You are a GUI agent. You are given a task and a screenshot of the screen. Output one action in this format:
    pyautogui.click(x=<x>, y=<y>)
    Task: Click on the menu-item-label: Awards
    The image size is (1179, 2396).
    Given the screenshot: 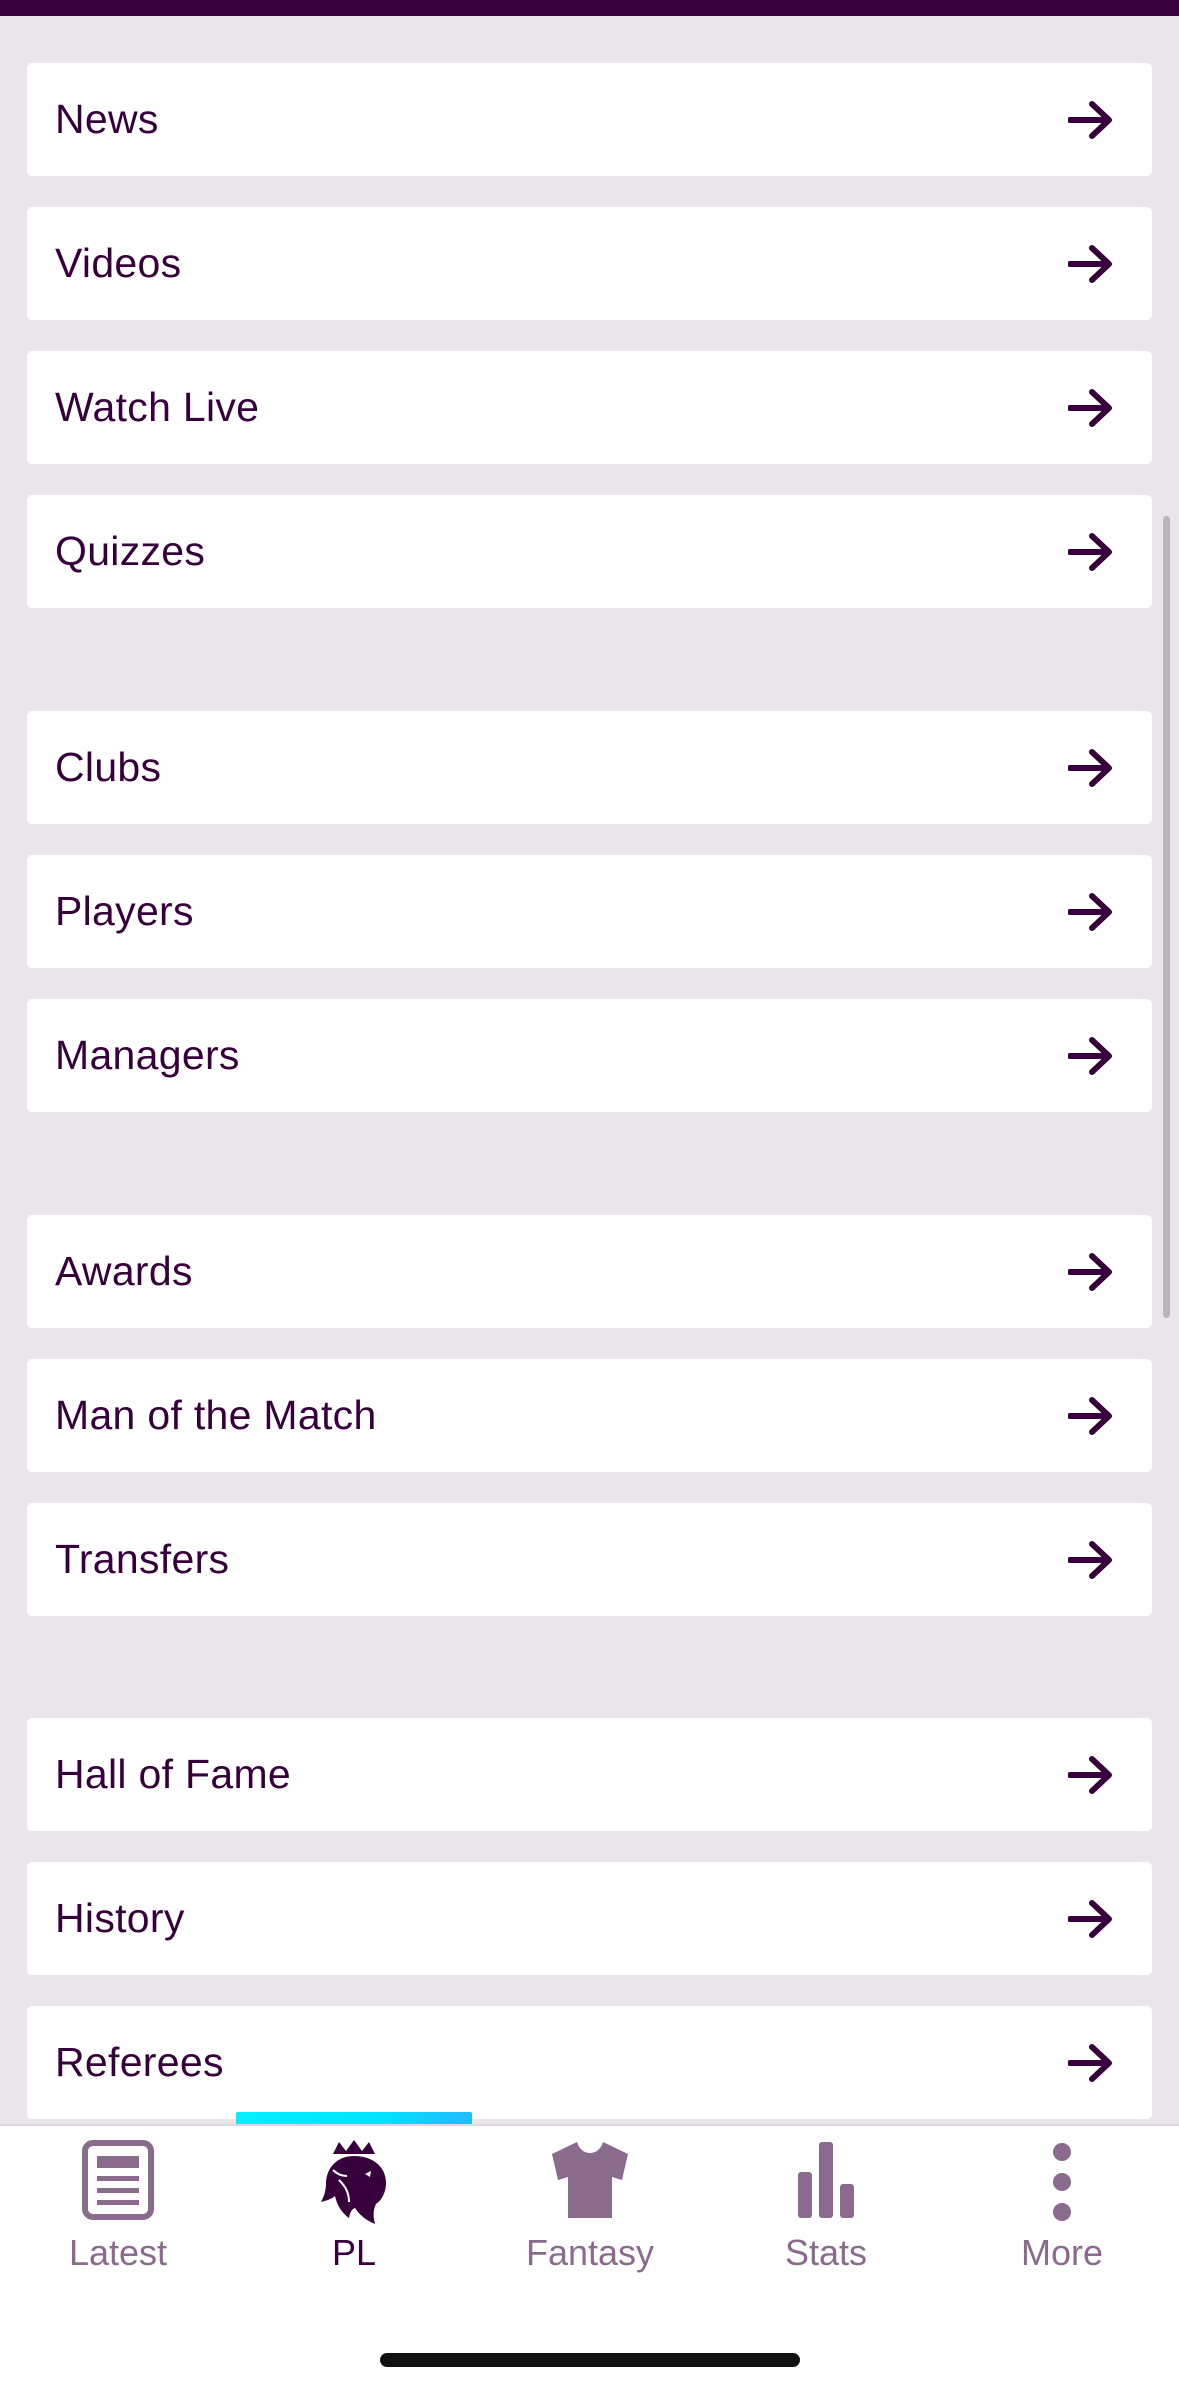 What is the action you would take?
    pyautogui.click(x=124, y=1271)
    